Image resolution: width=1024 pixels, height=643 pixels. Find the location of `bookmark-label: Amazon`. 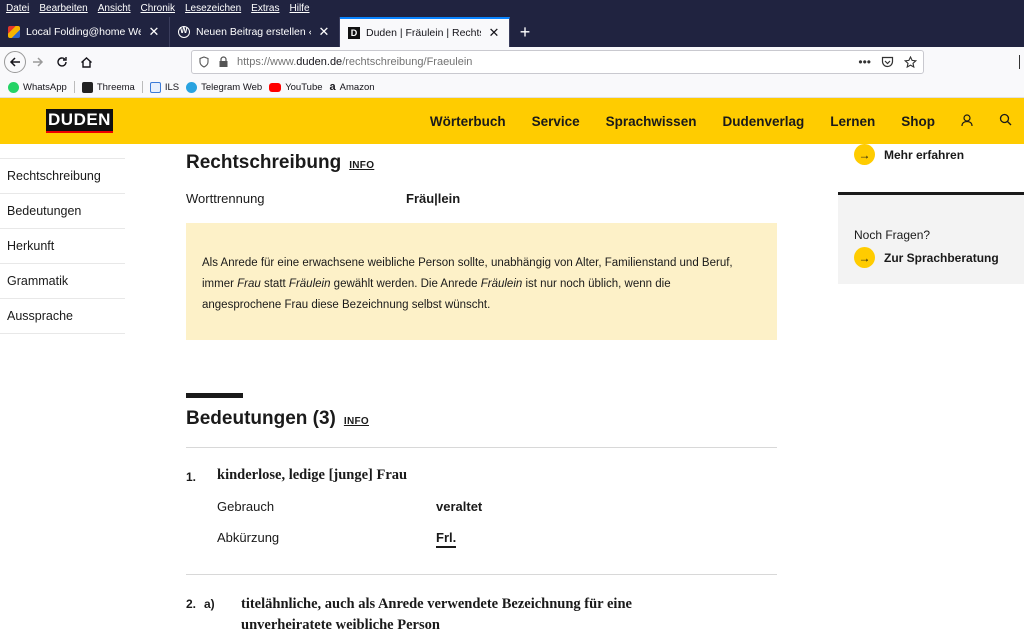

bookmark-label: Amazon is located at coordinates (357, 87).